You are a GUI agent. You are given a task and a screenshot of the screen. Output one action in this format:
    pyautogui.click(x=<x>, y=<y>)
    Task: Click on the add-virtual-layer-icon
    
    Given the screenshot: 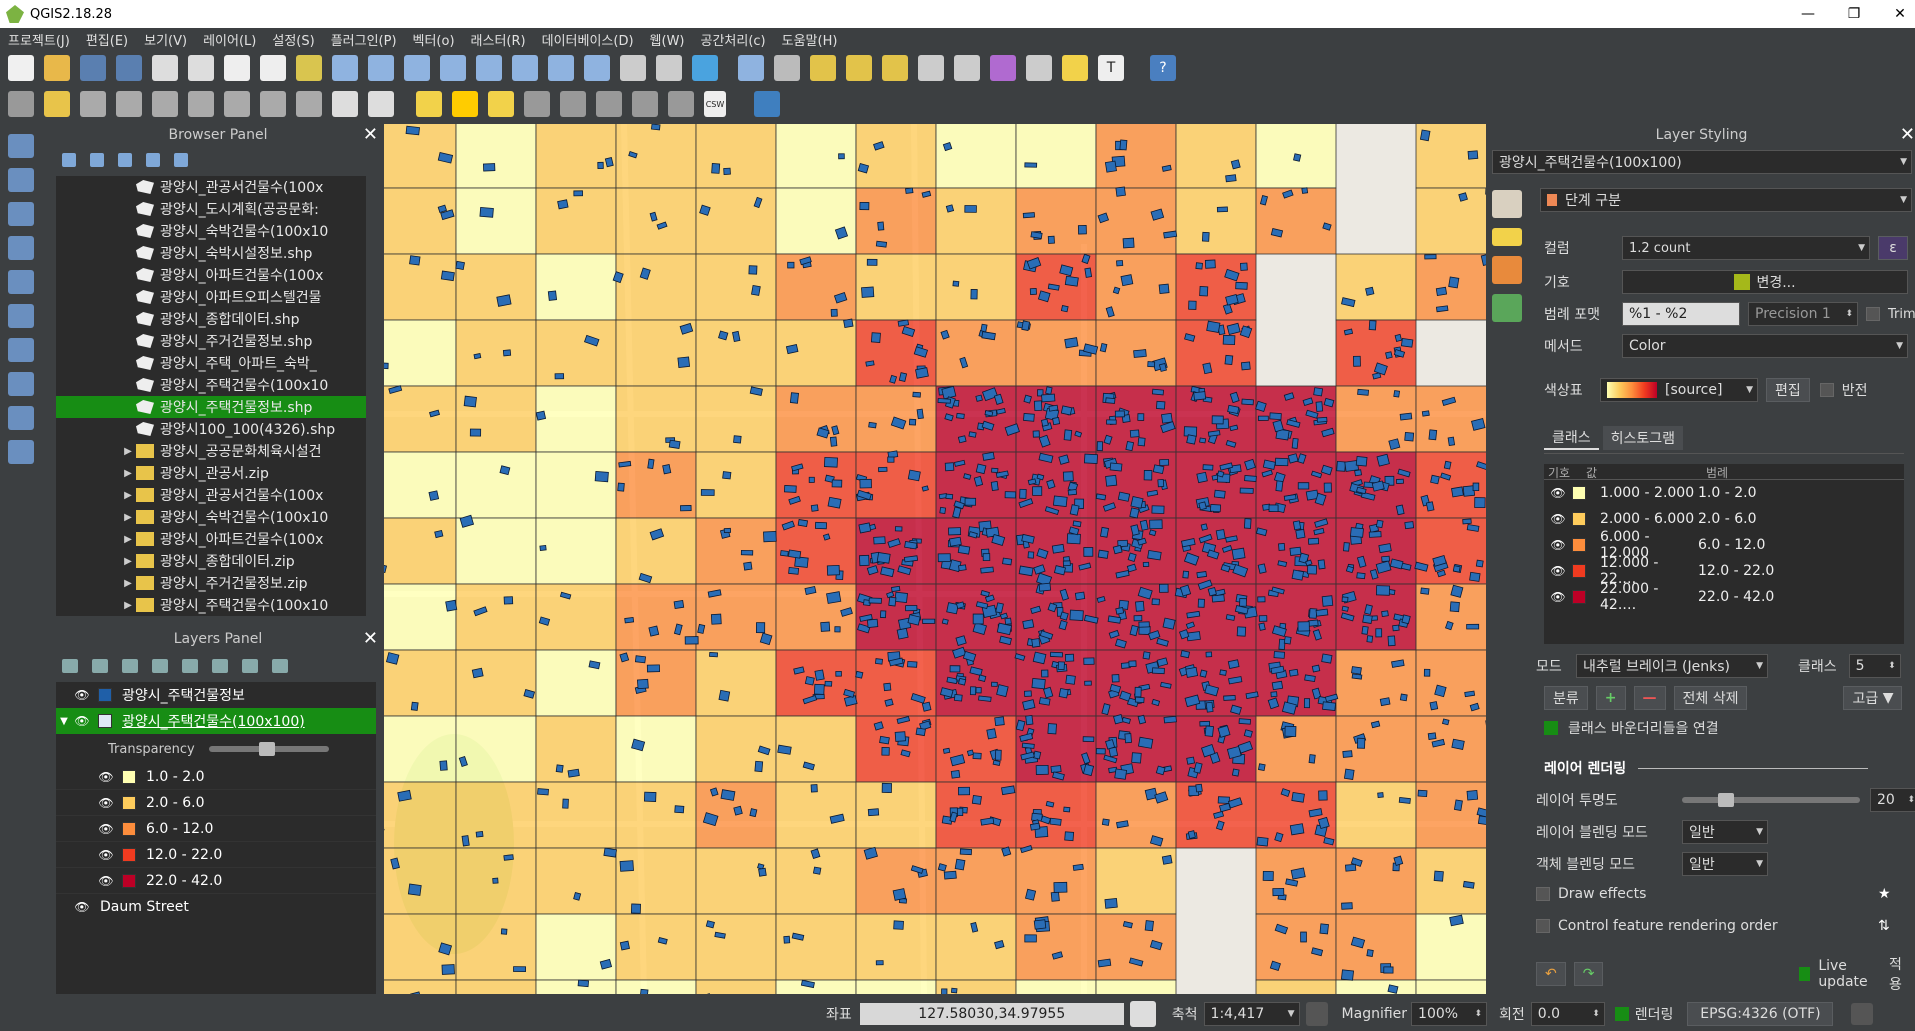 What is the action you would take?
    pyautogui.click(x=21, y=418)
    